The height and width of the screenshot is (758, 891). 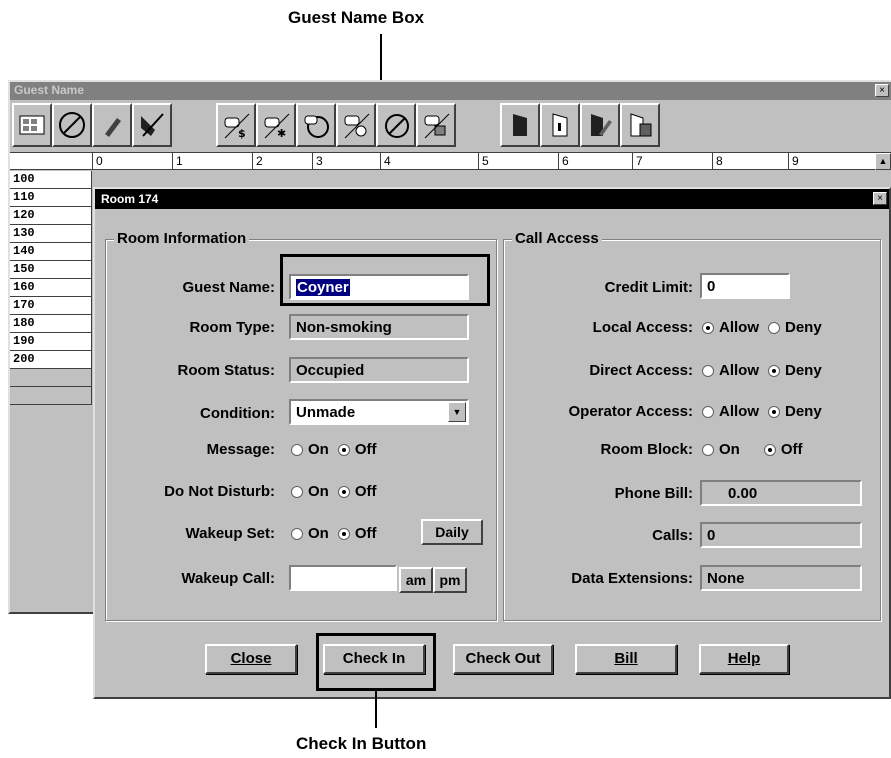 What do you see at coordinates (641, 370) in the screenshot?
I see `direct-access-label: Direct Access:` at bounding box center [641, 370].